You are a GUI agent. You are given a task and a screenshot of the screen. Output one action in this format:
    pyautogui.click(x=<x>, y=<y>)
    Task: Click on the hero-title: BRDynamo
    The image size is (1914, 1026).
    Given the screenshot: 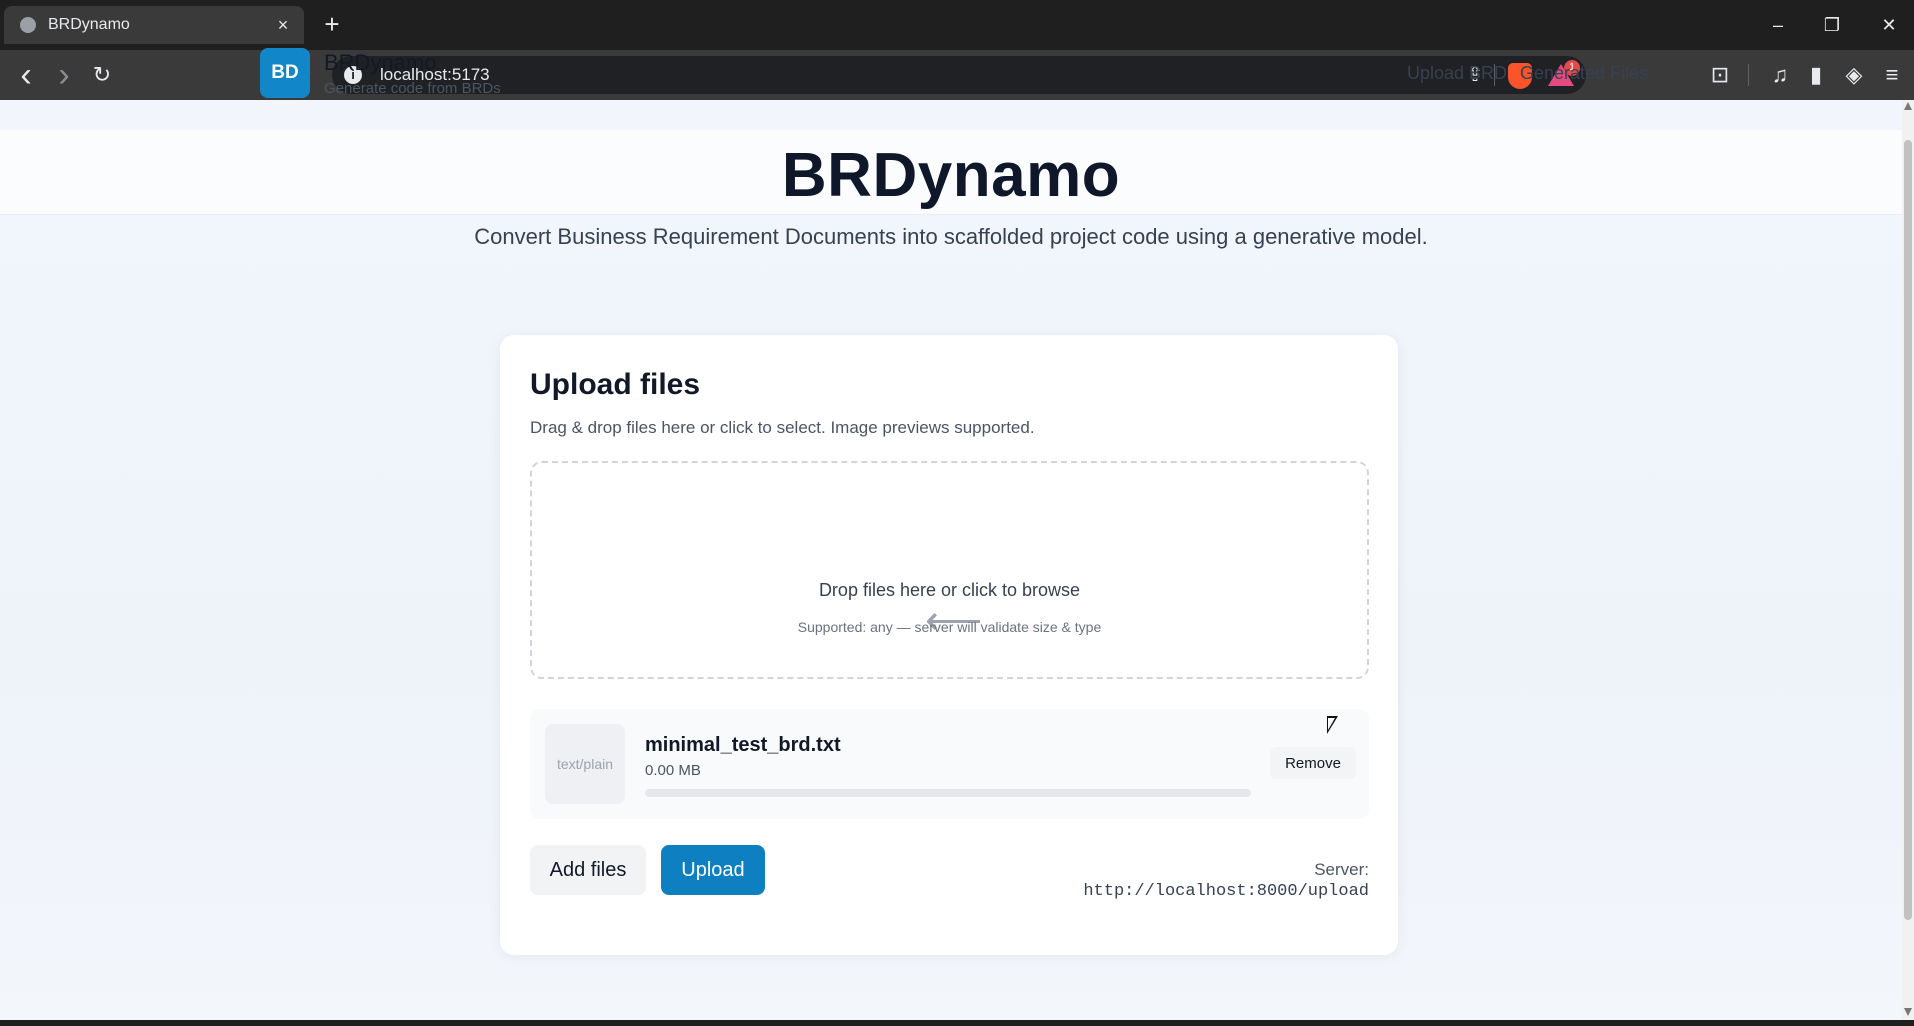 What is the action you would take?
    pyautogui.click(x=951, y=175)
    